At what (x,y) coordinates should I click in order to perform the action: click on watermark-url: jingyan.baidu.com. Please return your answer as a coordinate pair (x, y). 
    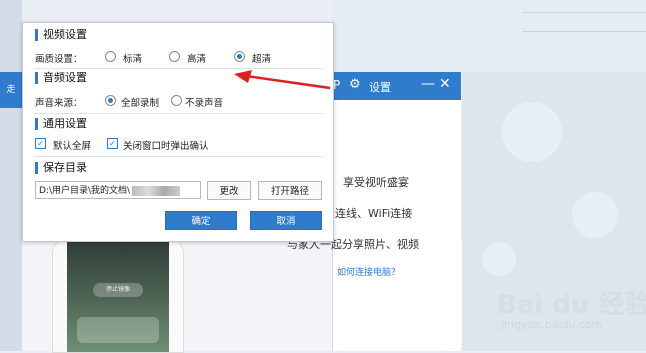
    Looking at the image, I should click on (552, 324).